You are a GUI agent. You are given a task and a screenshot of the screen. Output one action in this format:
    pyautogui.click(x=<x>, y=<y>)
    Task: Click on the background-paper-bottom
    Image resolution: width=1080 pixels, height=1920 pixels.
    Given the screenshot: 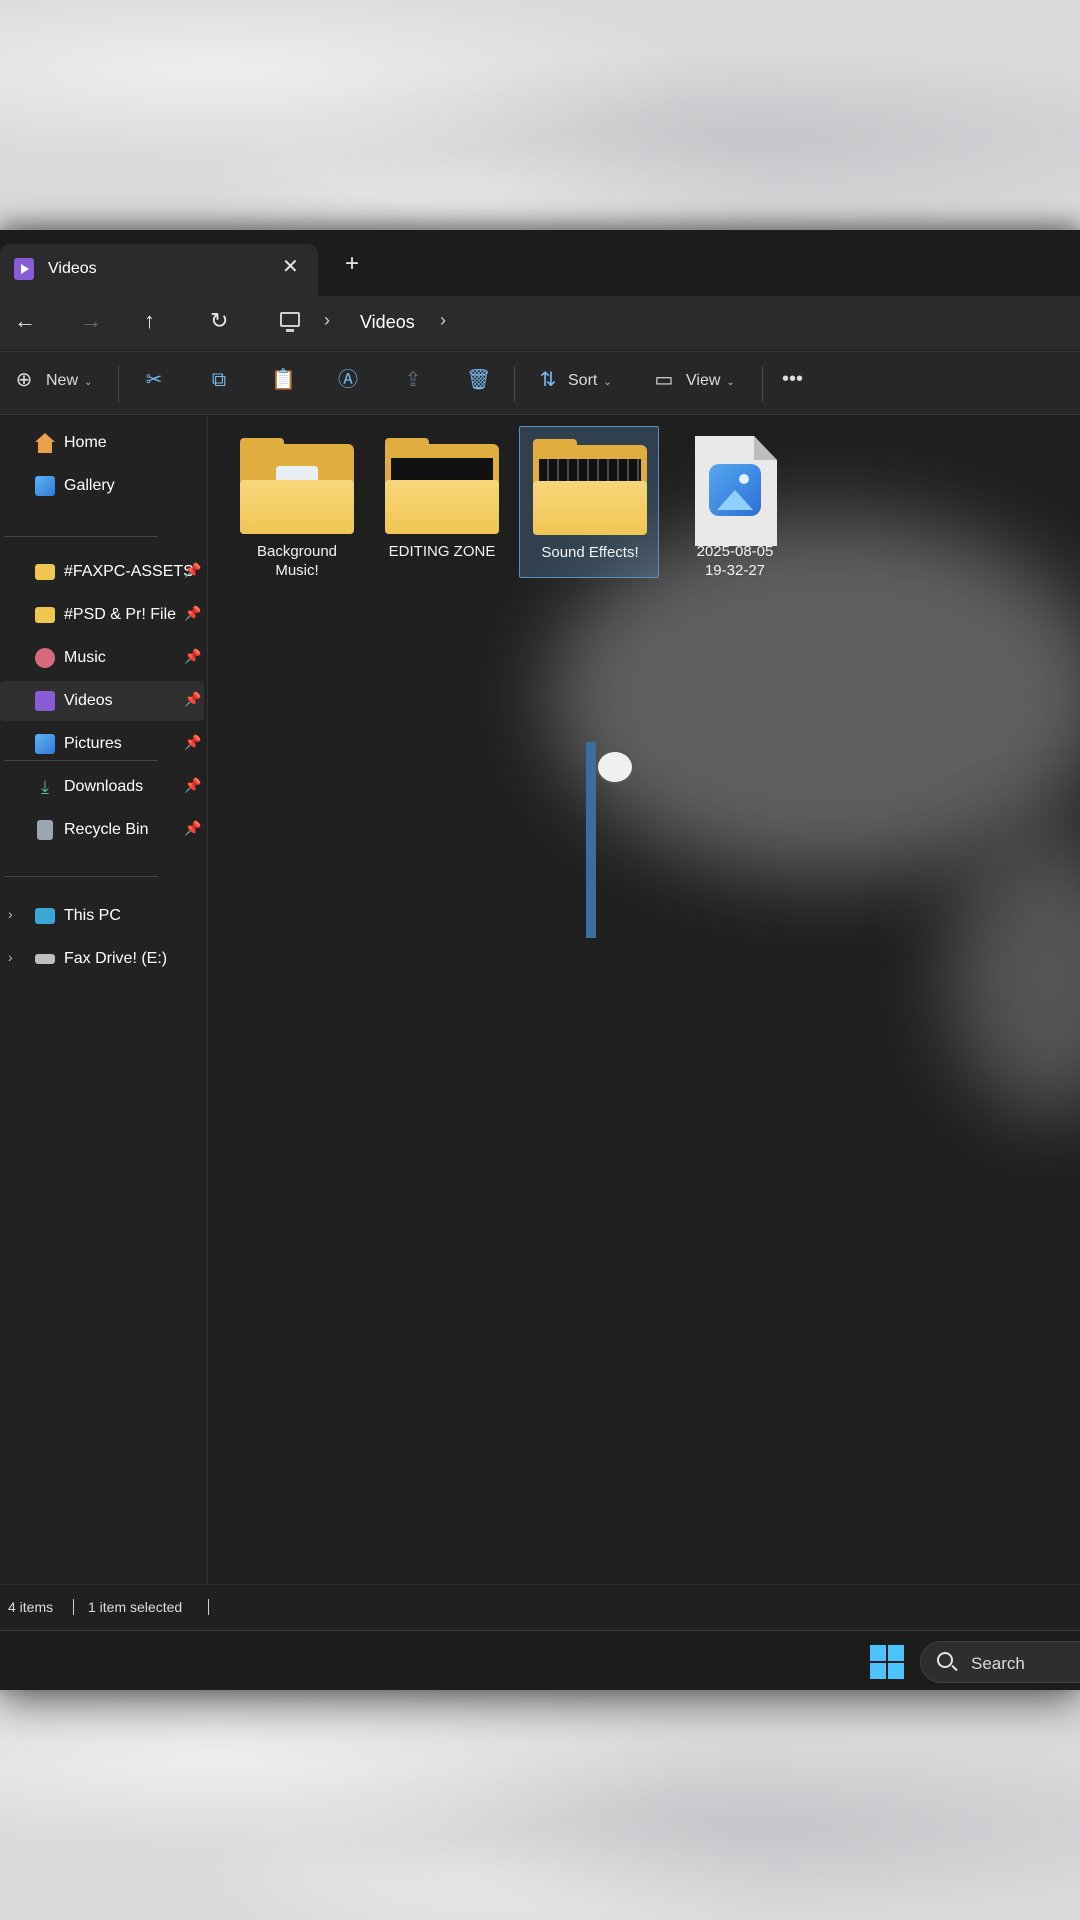 What is the action you would take?
    pyautogui.click(x=540, y=1804)
    